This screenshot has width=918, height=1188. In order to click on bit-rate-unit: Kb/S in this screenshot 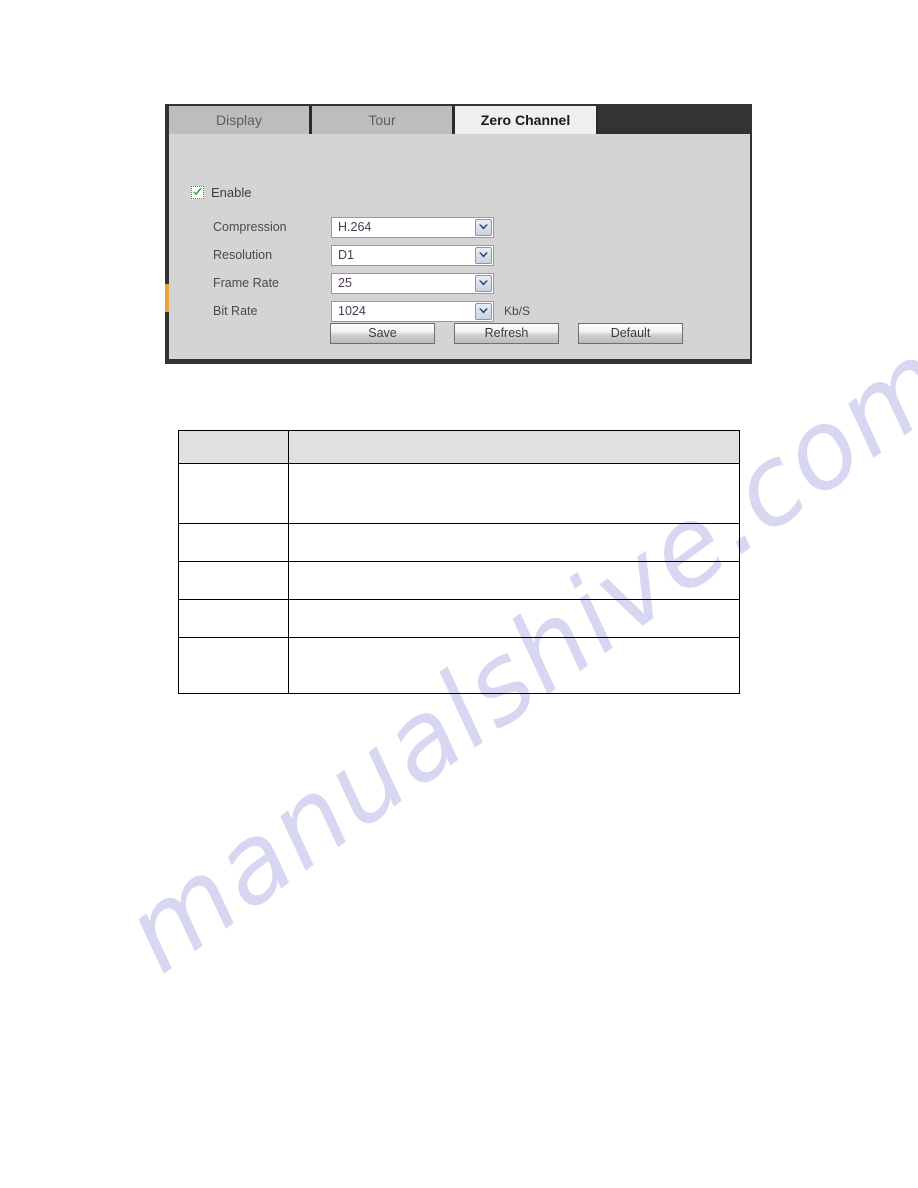, I will do `click(517, 311)`.